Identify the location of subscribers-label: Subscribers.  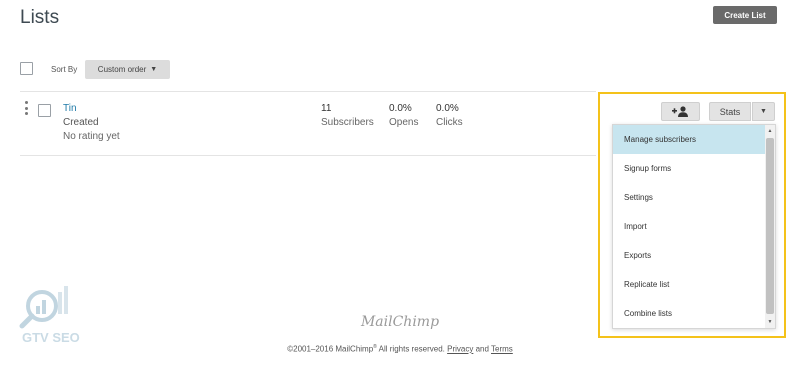
(347, 122).